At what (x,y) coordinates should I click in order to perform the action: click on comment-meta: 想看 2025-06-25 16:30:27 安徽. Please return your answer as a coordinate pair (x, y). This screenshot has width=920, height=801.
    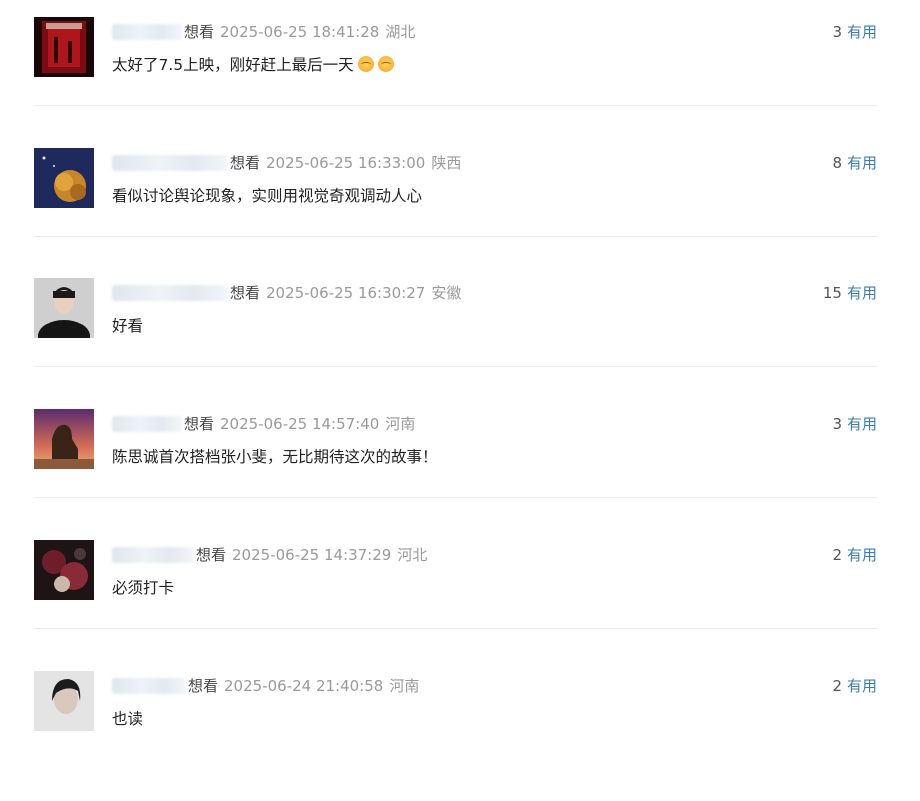
    Looking at the image, I should click on (286, 293).